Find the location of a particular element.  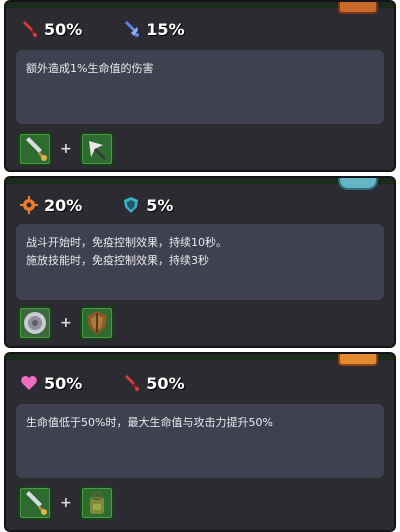

stat-crit: 15% is located at coordinates (153, 29).